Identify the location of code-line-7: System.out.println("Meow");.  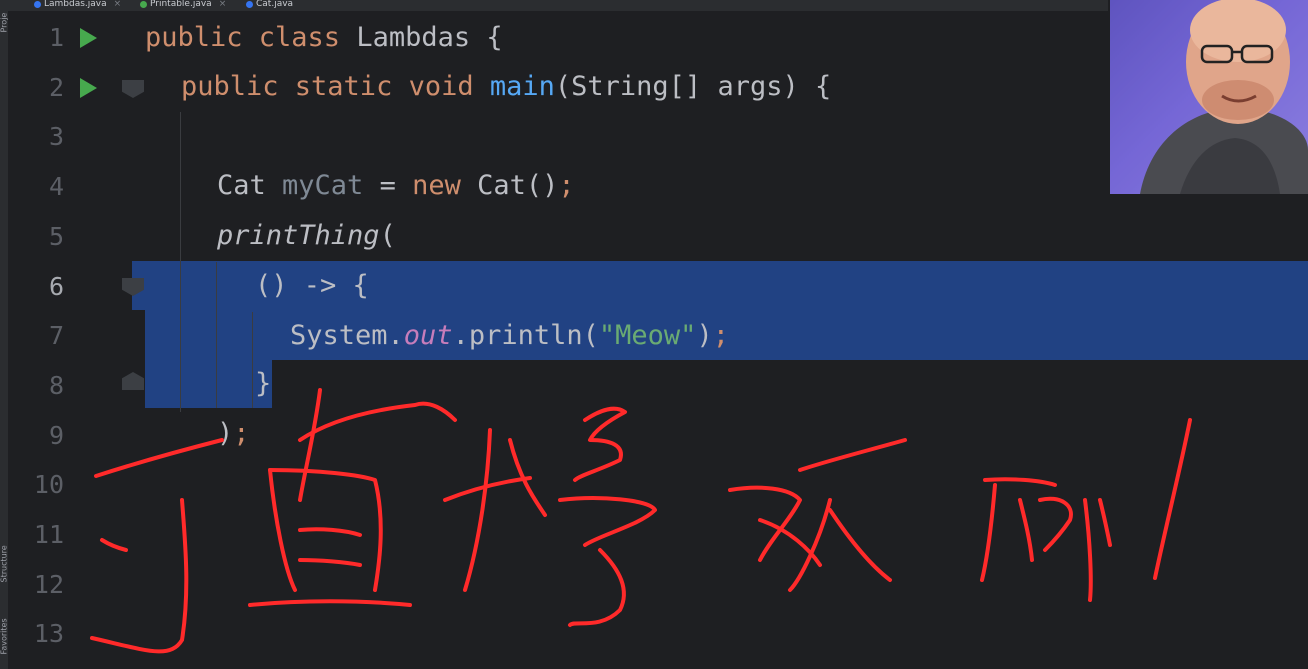
(509, 336).